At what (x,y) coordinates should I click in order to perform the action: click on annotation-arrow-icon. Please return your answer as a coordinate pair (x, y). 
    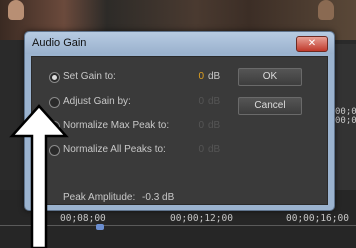
    Looking at the image, I should click on (39, 176).